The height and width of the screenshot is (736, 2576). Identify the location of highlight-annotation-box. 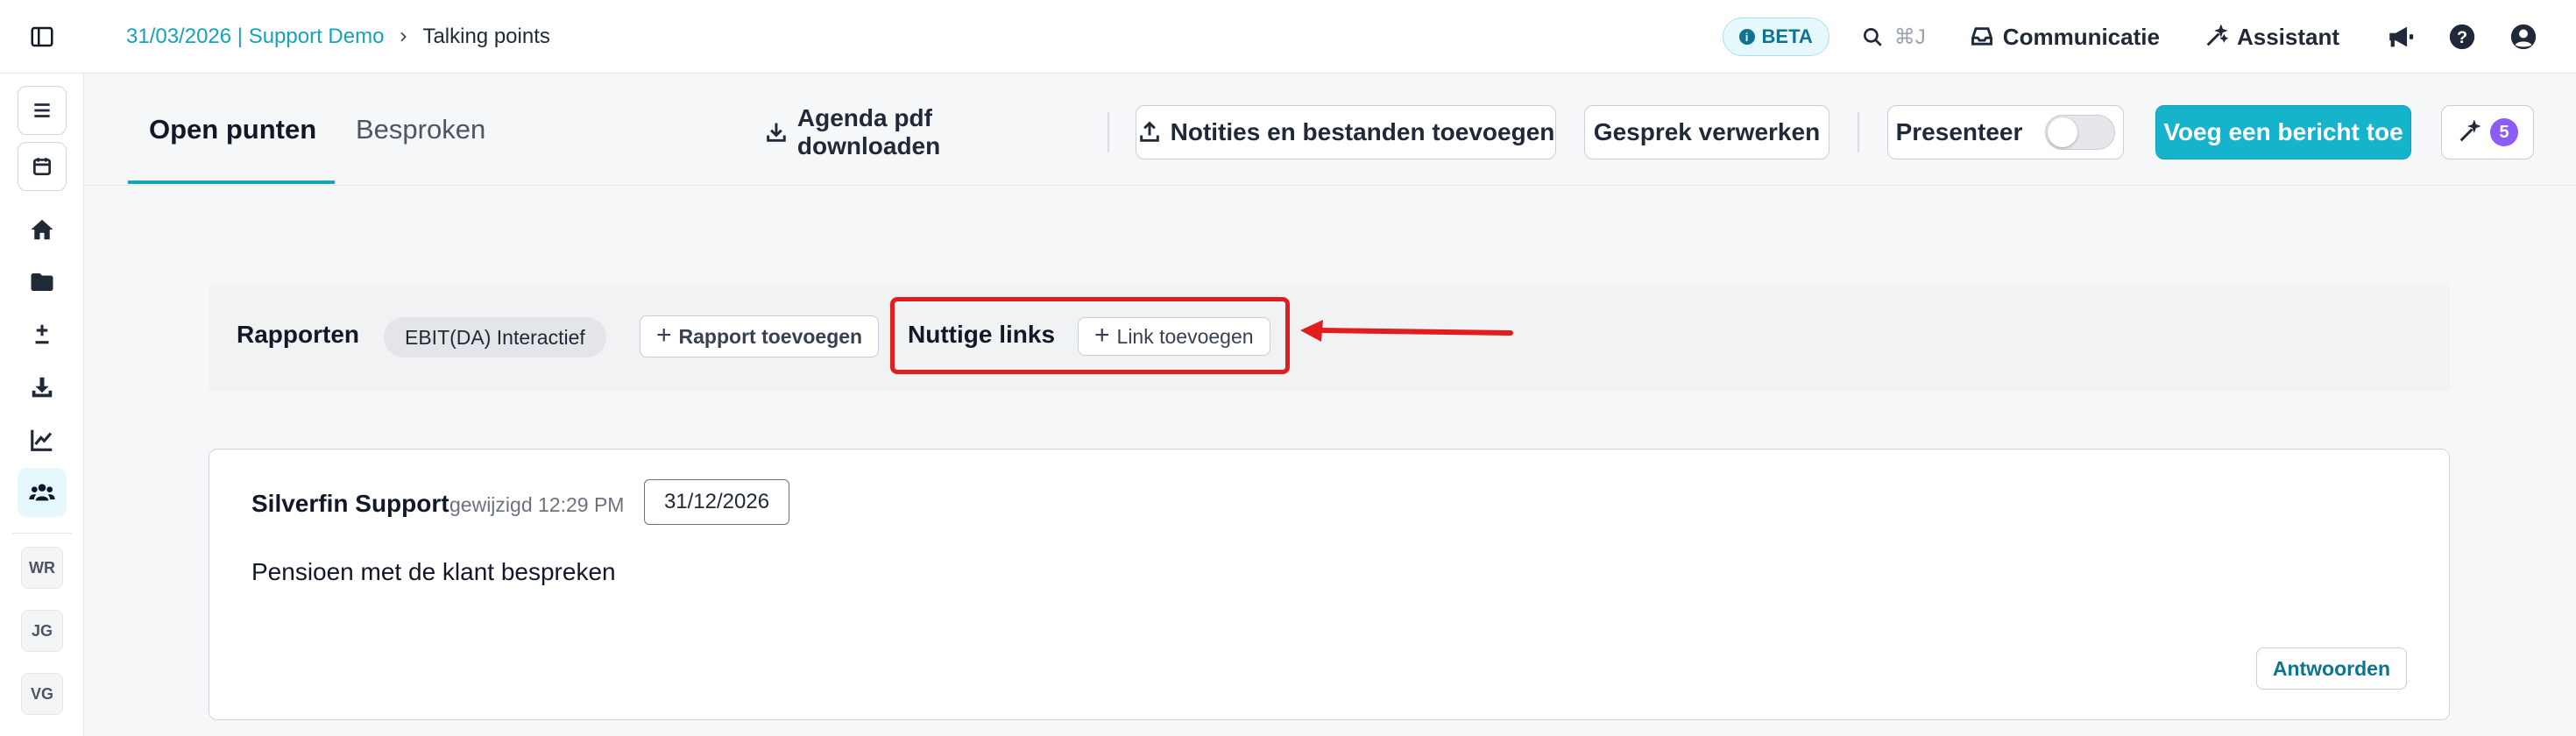
(1090, 335).